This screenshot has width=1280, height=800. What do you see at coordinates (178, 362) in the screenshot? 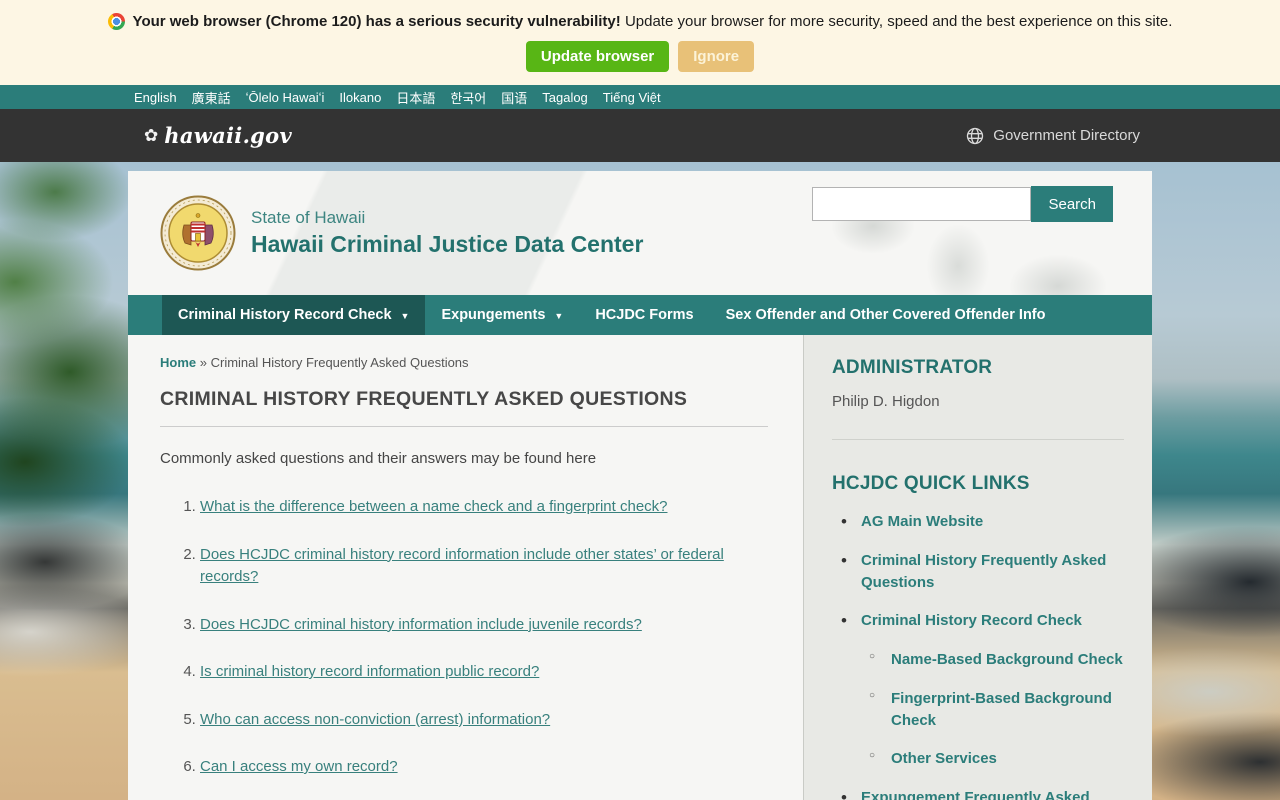
I see `breadcrumb-home-link: Home` at bounding box center [178, 362].